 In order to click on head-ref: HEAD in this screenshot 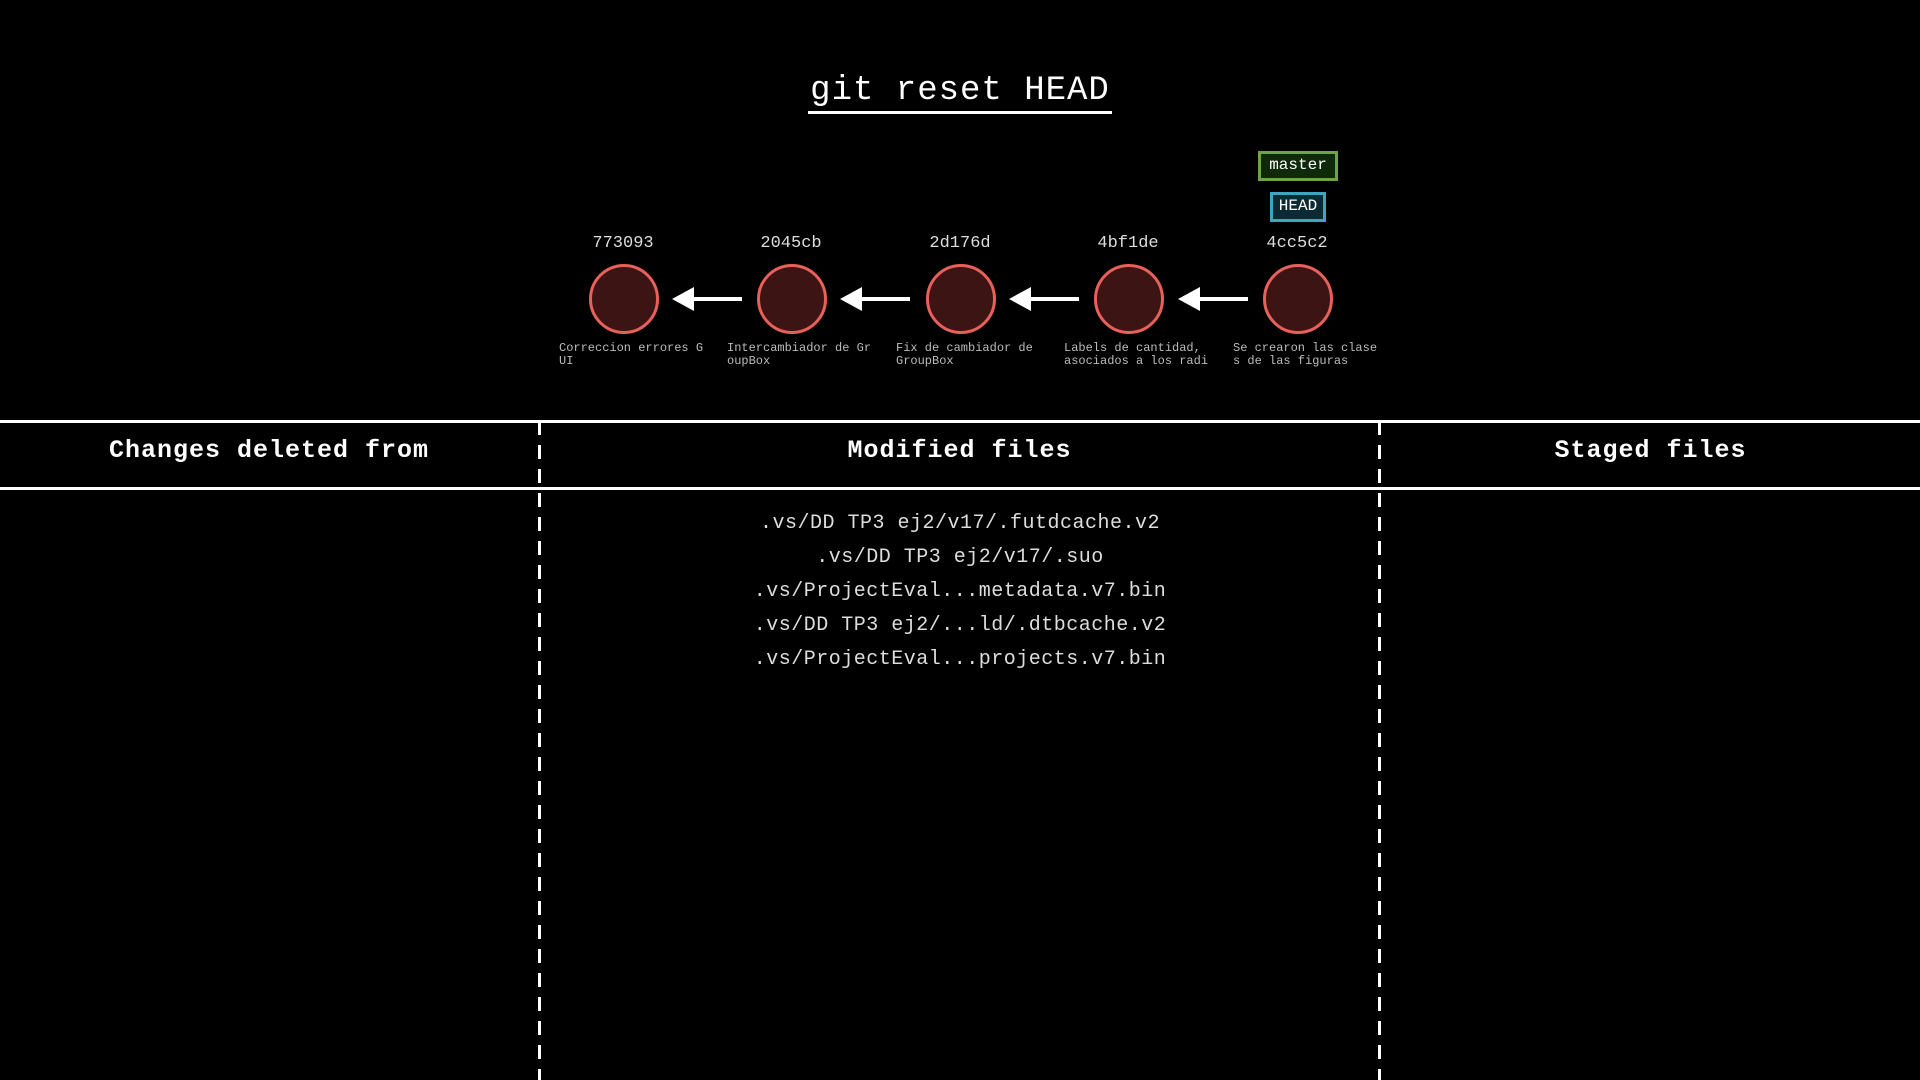, I will do `click(1298, 207)`.